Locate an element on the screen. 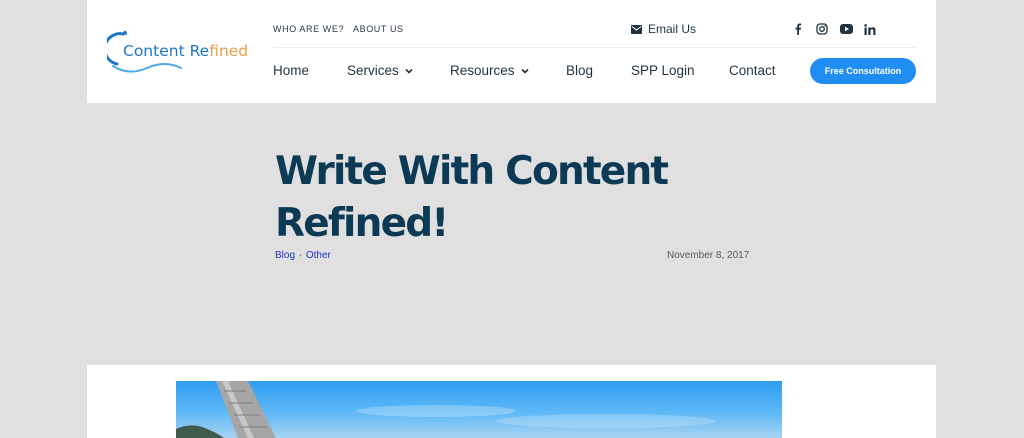  nav-item-services-label: Services is located at coordinates (373, 70).